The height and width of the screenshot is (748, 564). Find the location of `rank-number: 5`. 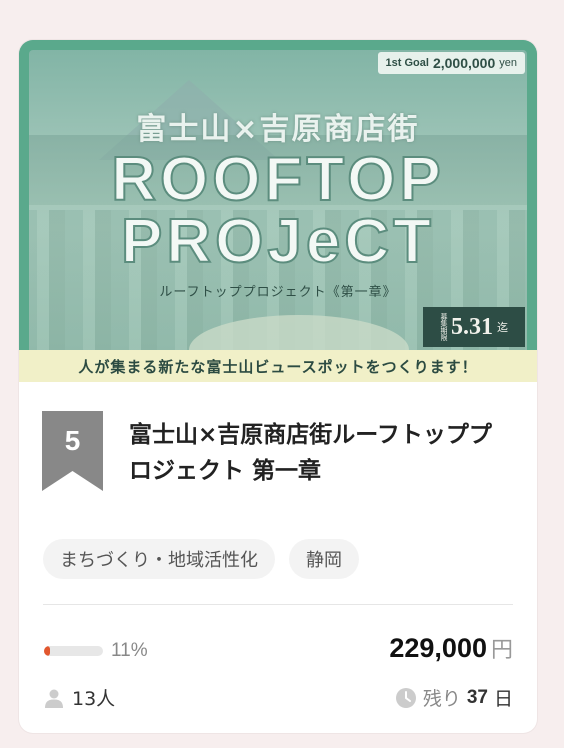

rank-number: 5 is located at coordinates (72, 440).